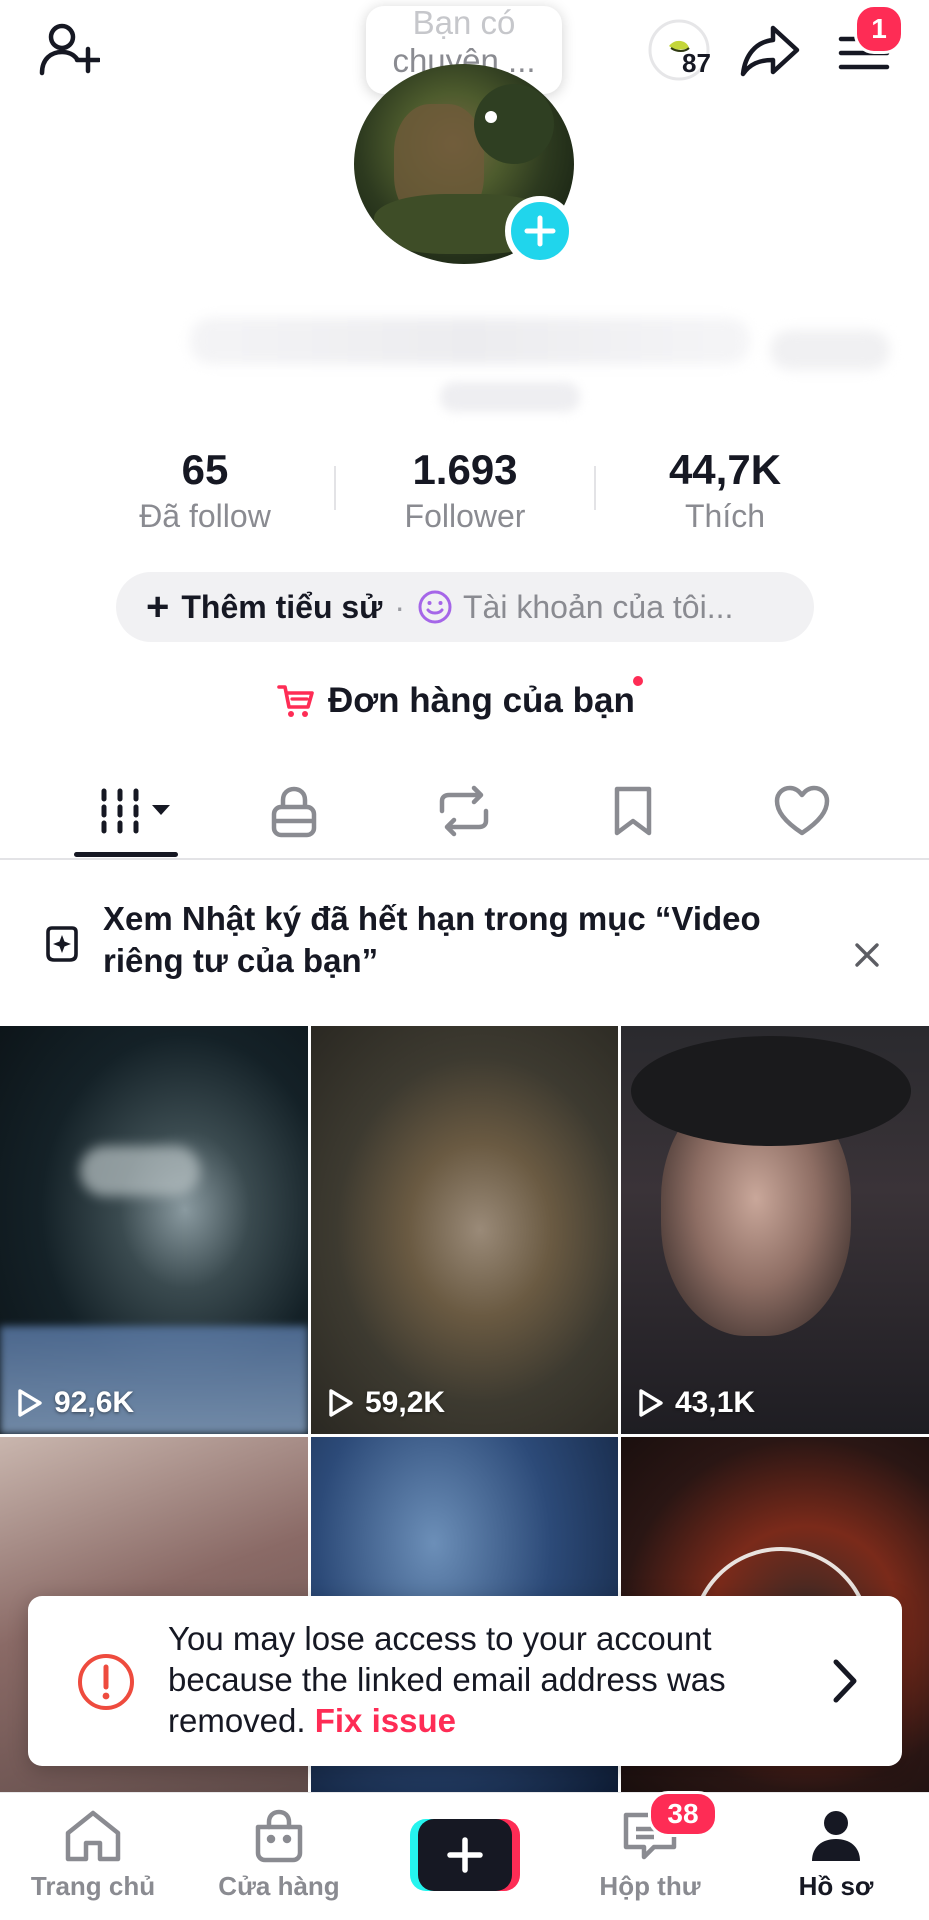  I want to click on share-icon, so click(770, 50).